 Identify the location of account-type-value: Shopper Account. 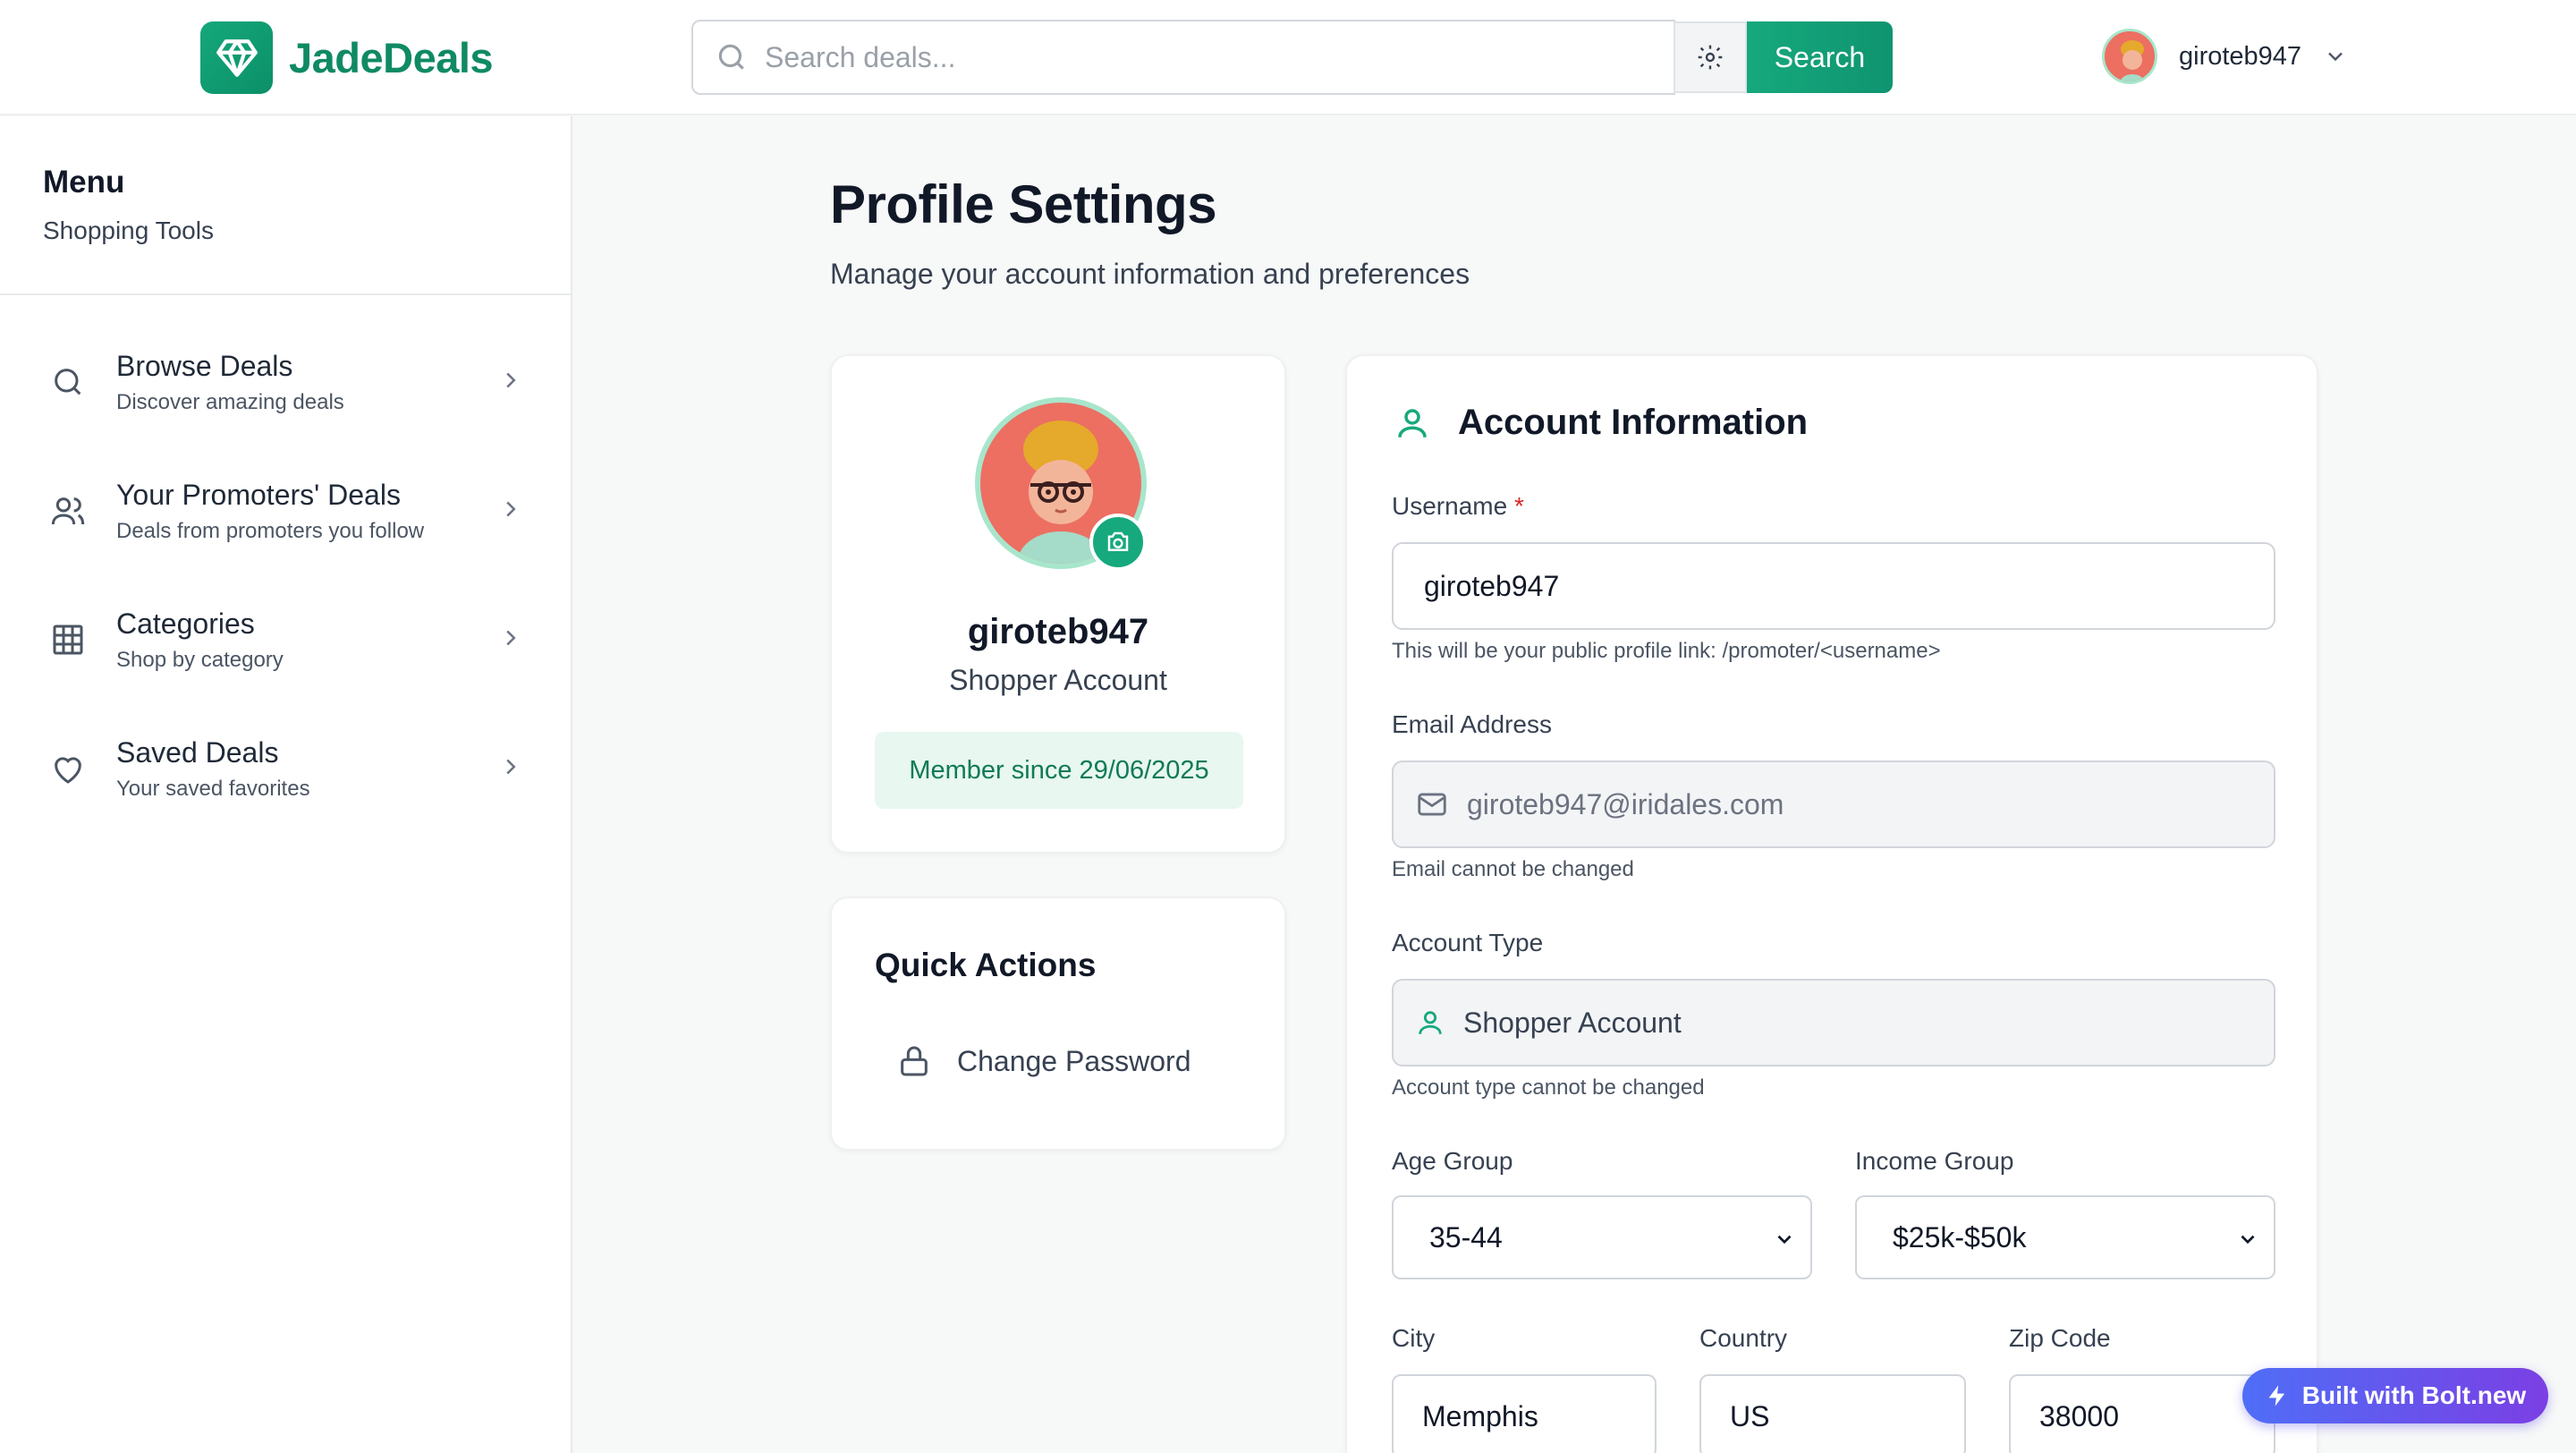
(1572, 1022).